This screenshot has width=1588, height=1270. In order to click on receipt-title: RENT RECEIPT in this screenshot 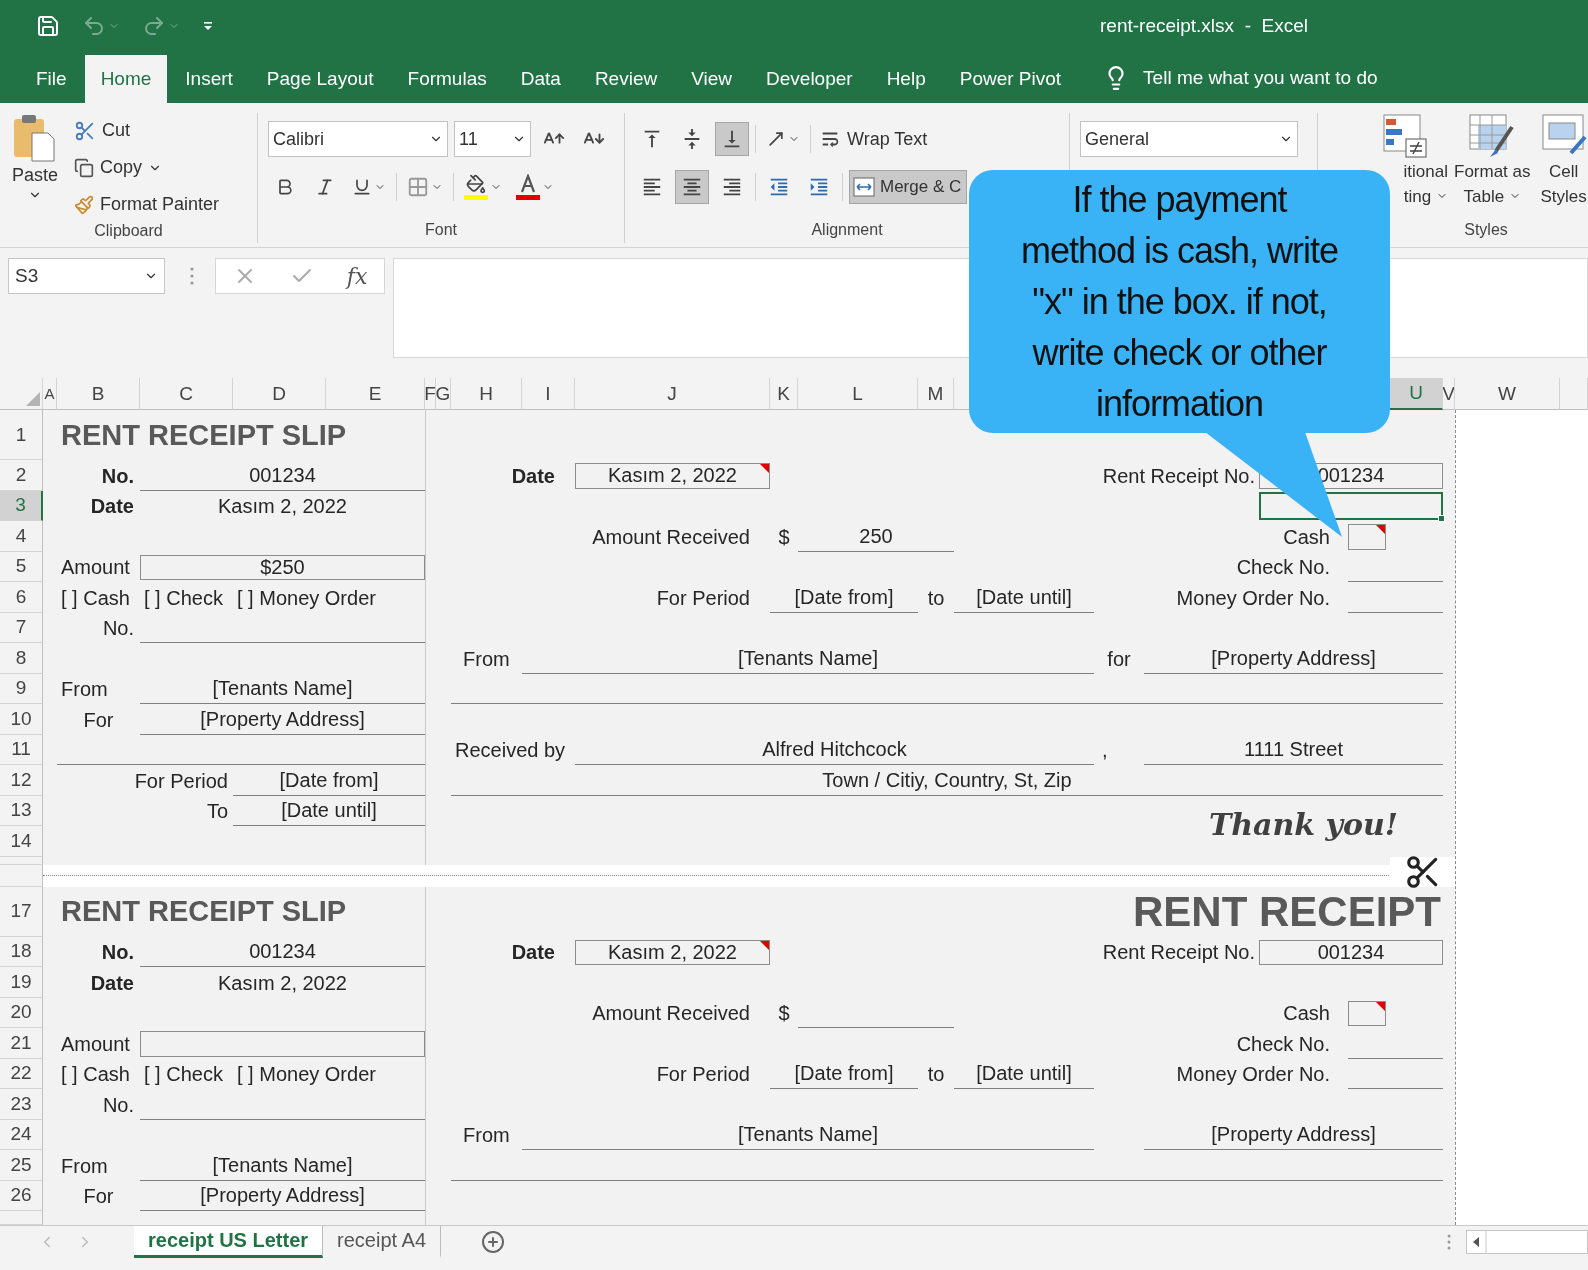, I will do `click(1286, 911)`.